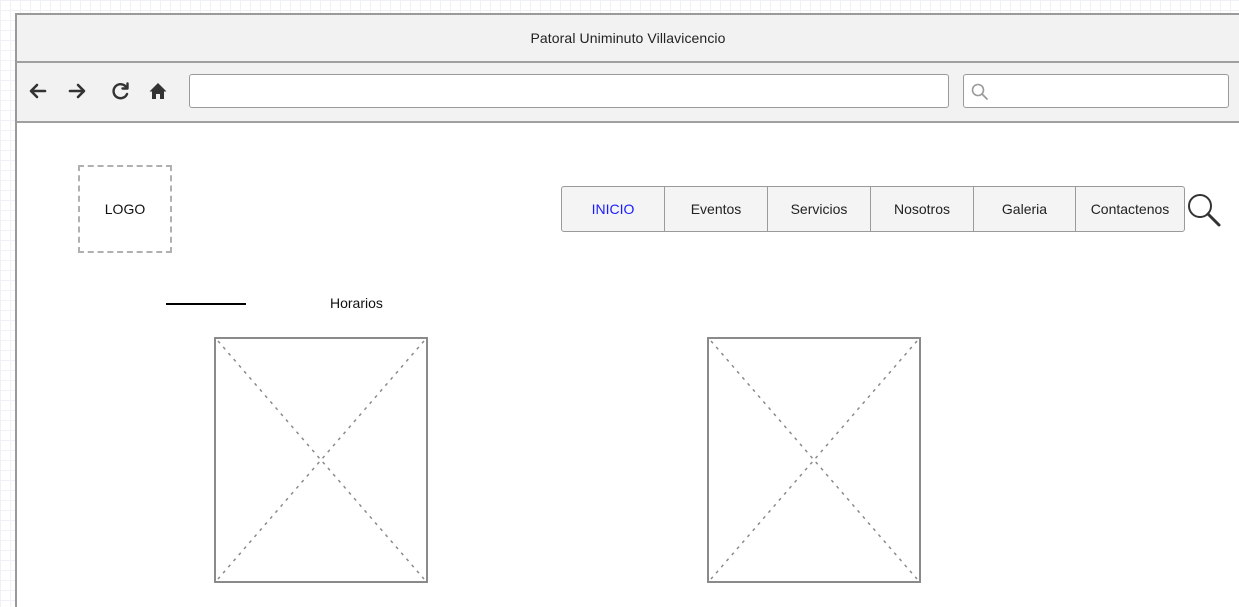  Describe the element at coordinates (819, 209) in the screenshot. I see `menu-item-servicios: Servicios` at that location.